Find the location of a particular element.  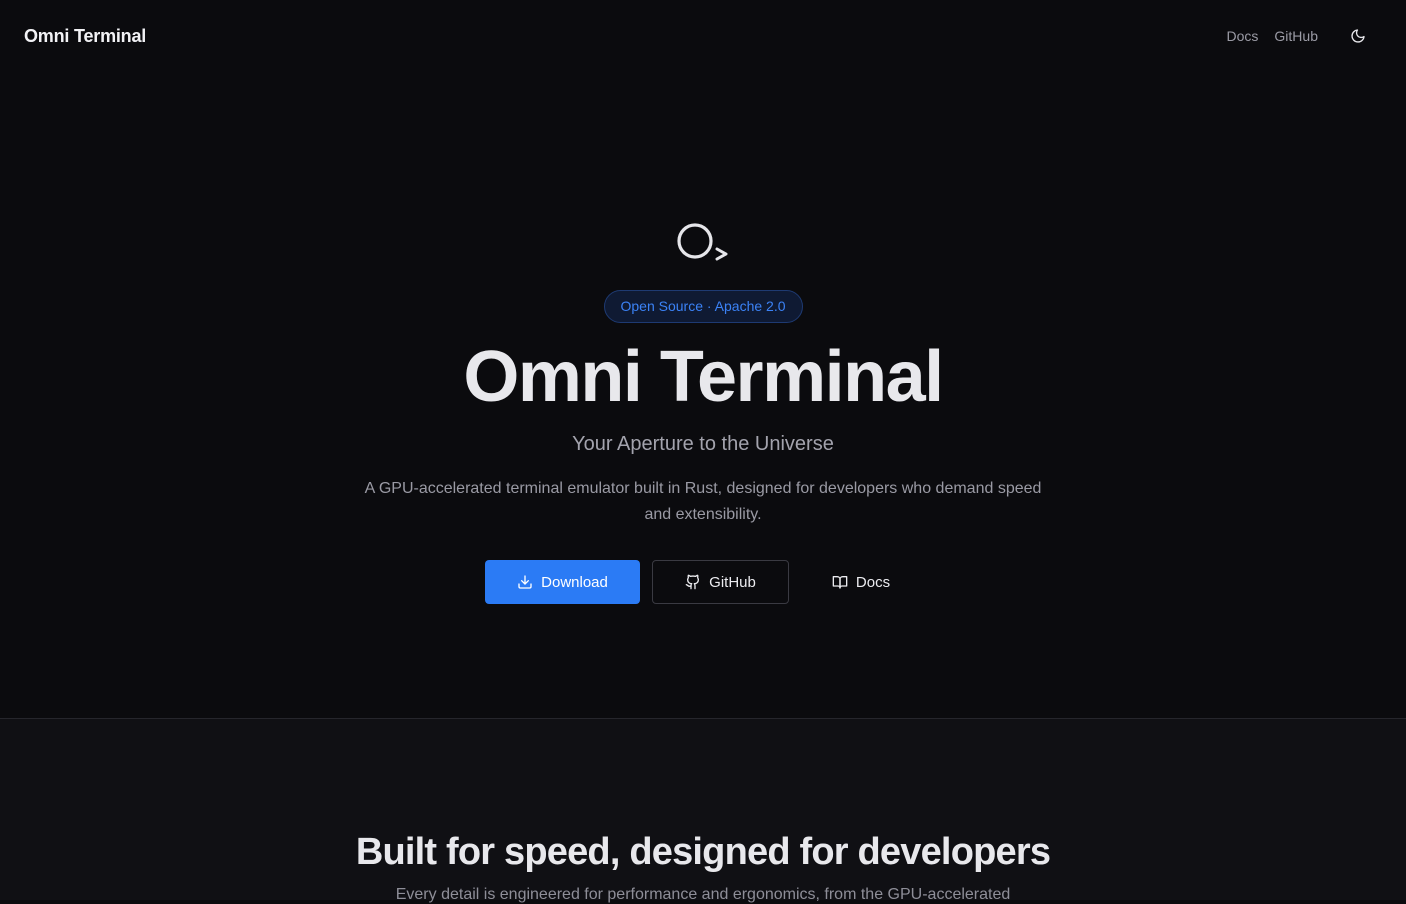

moon-icon is located at coordinates (1358, 36).